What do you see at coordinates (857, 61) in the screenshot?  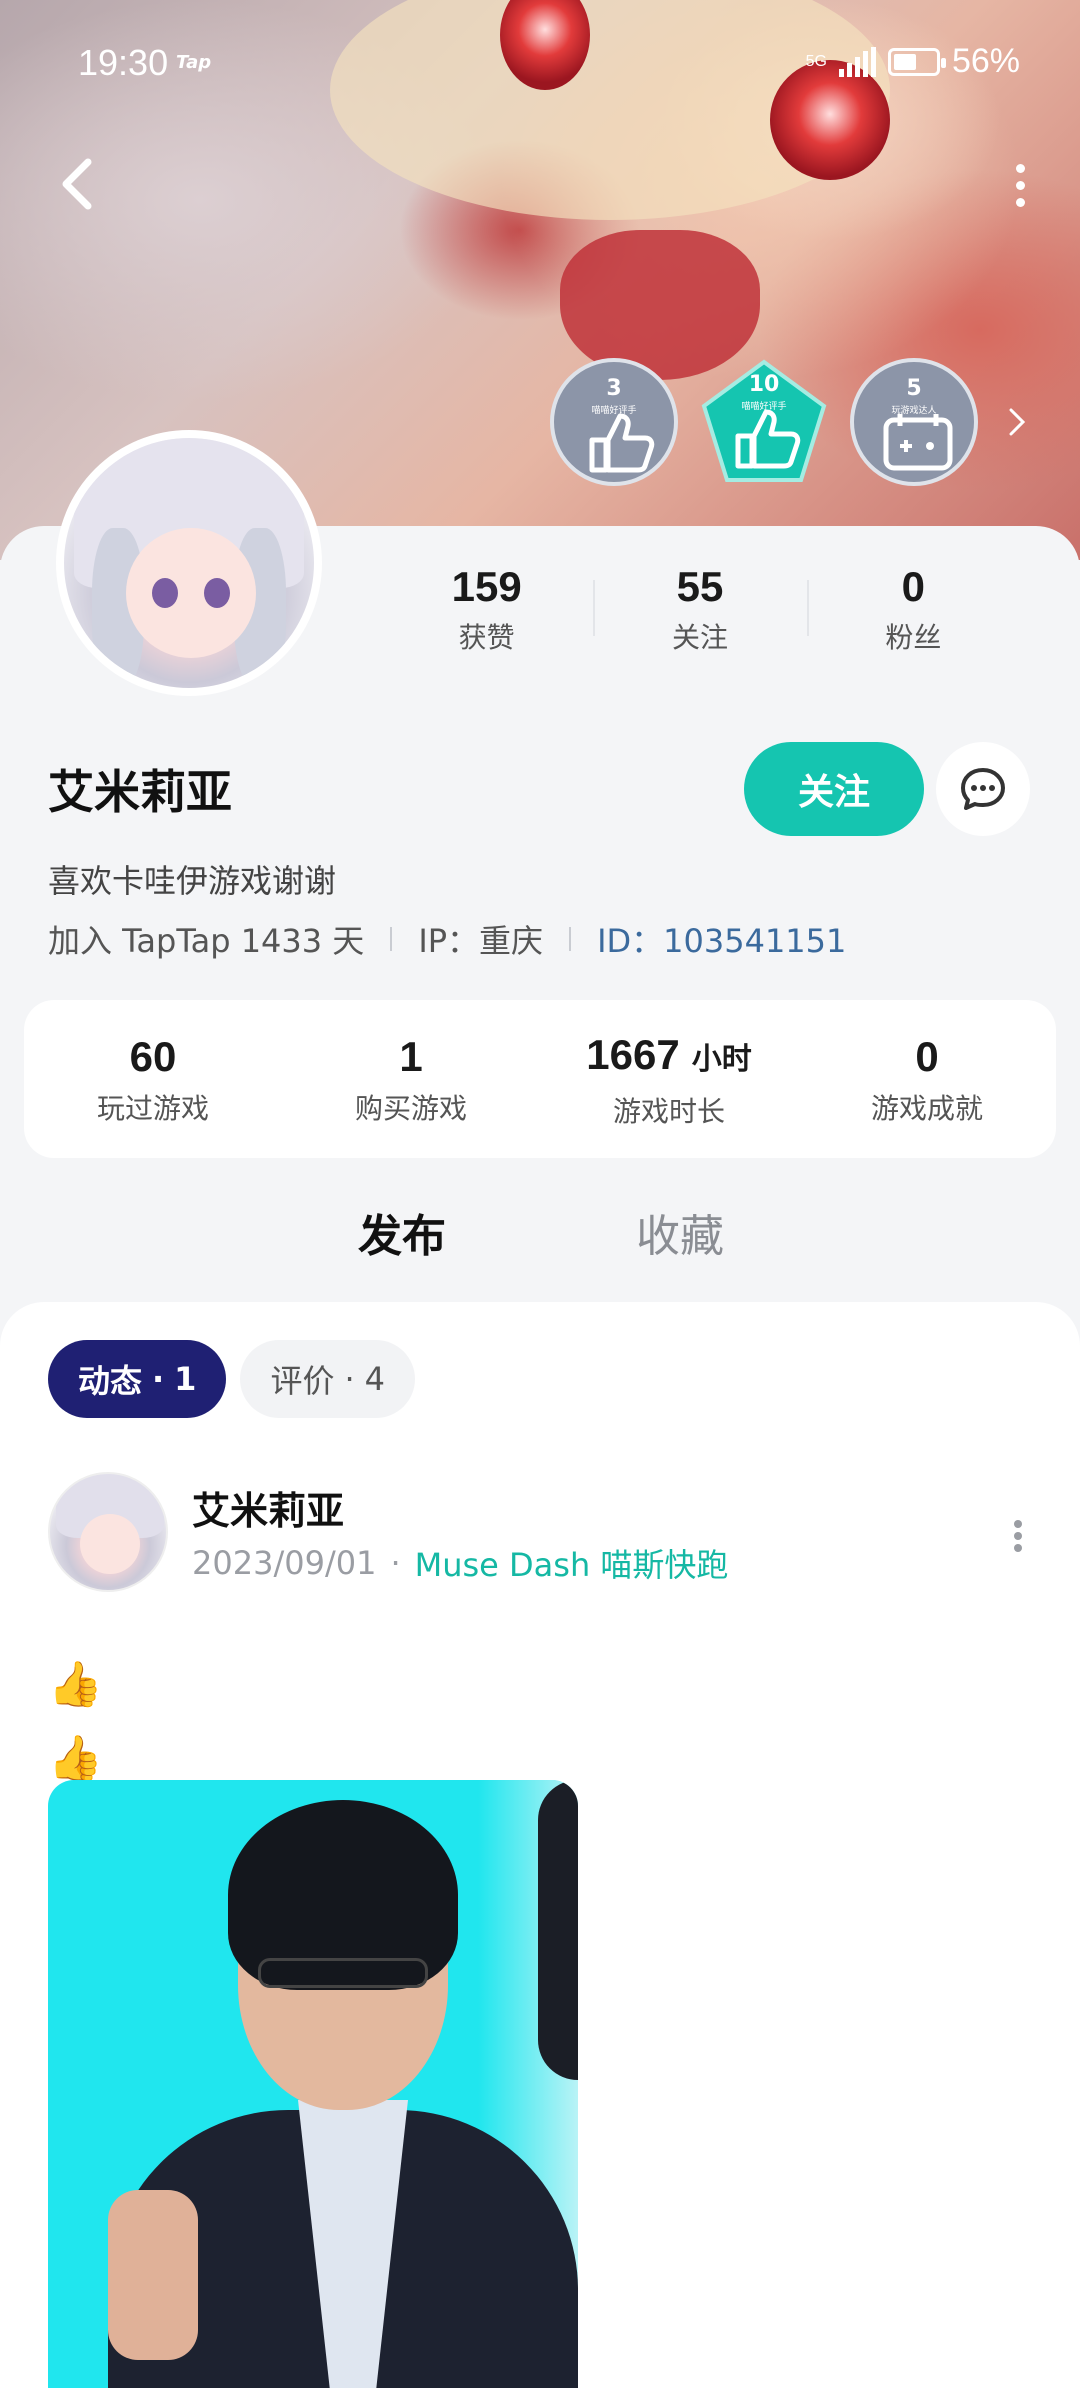 I see `signal-icon` at bounding box center [857, 61].